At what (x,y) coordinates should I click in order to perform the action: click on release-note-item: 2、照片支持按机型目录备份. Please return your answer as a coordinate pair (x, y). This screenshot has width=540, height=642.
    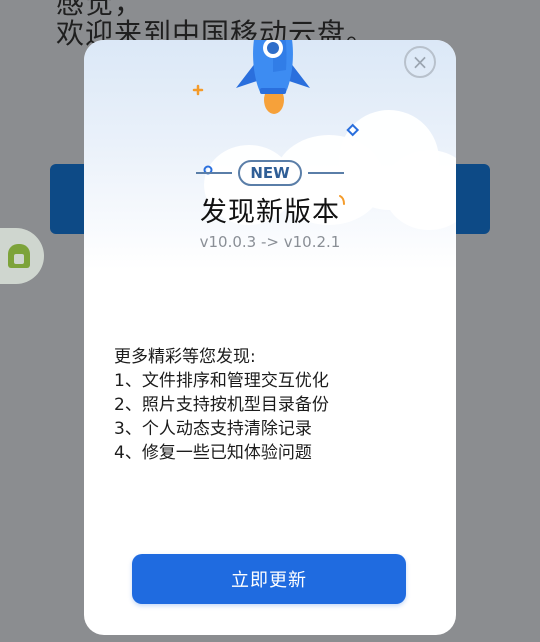
    Looking at the image, I should click on (221, 405).